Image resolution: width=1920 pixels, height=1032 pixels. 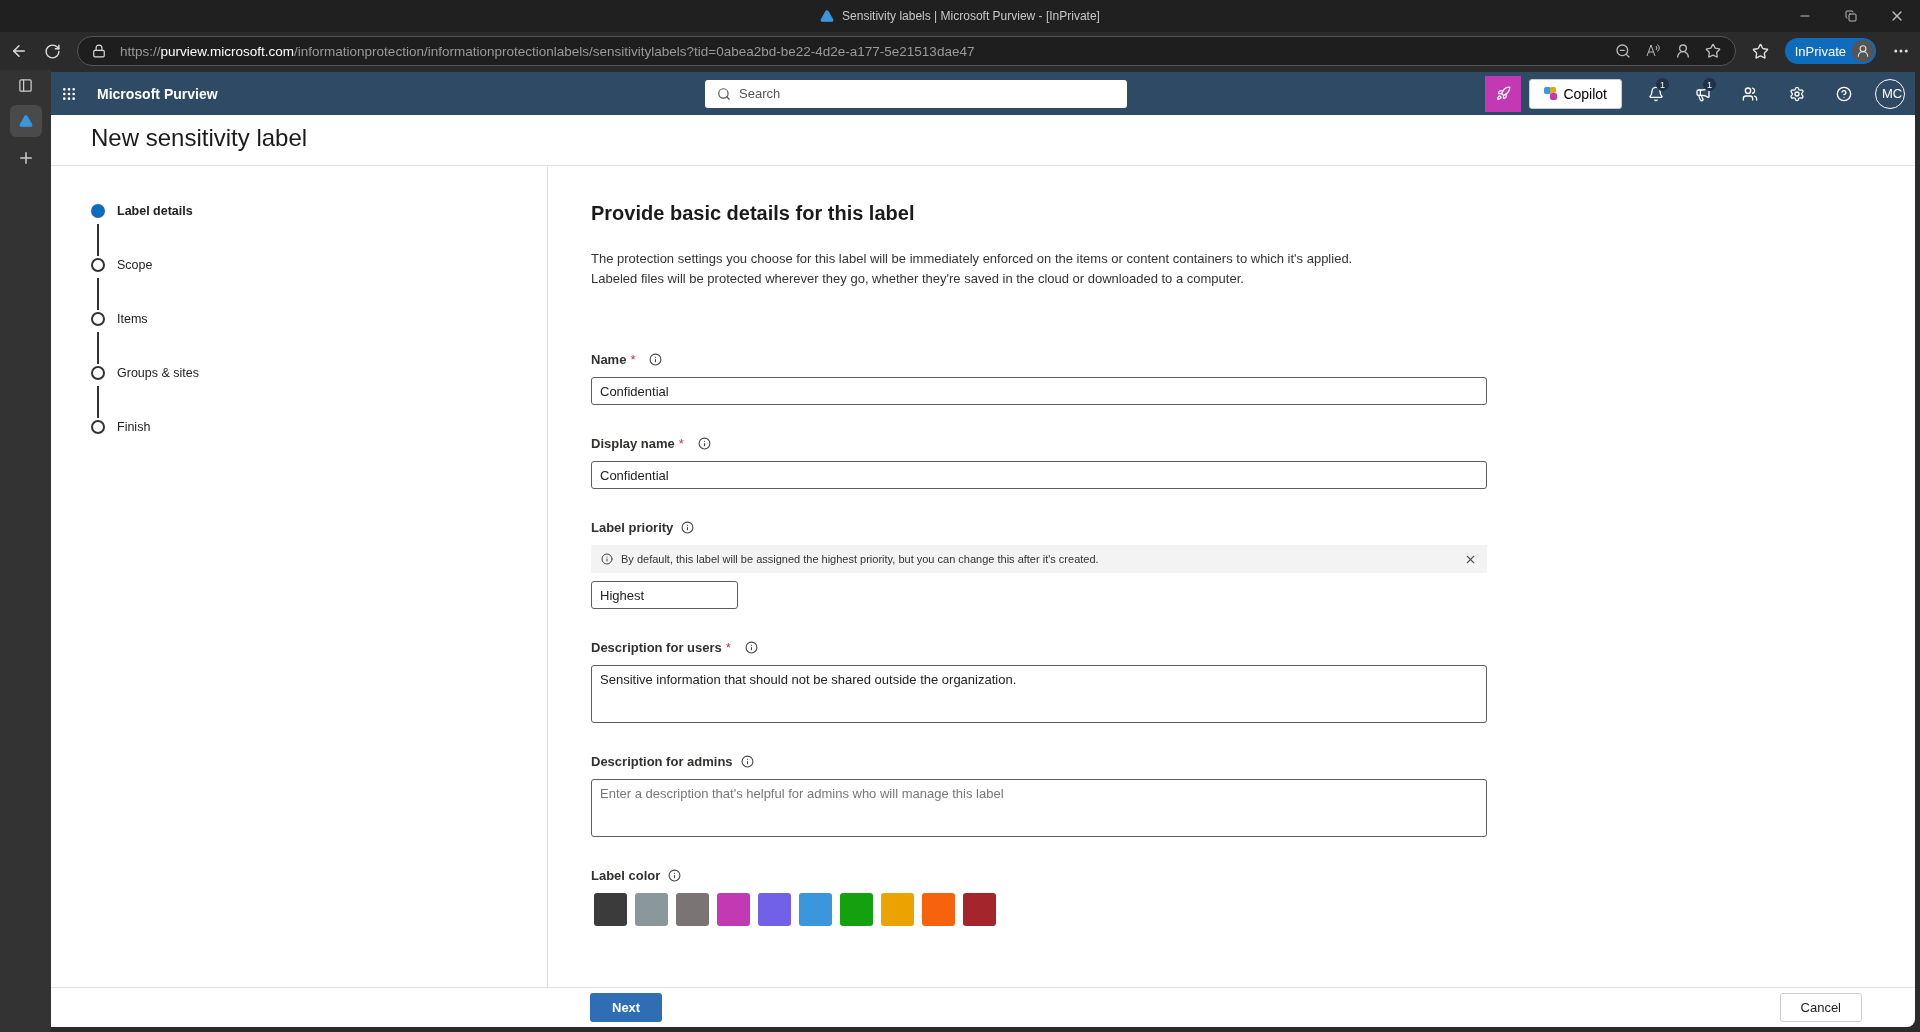 What do you see at coordinates (1830, 51) in the screenshot?
I see `inprivate-button: InPrivate` at bounding box center [1830, 51].